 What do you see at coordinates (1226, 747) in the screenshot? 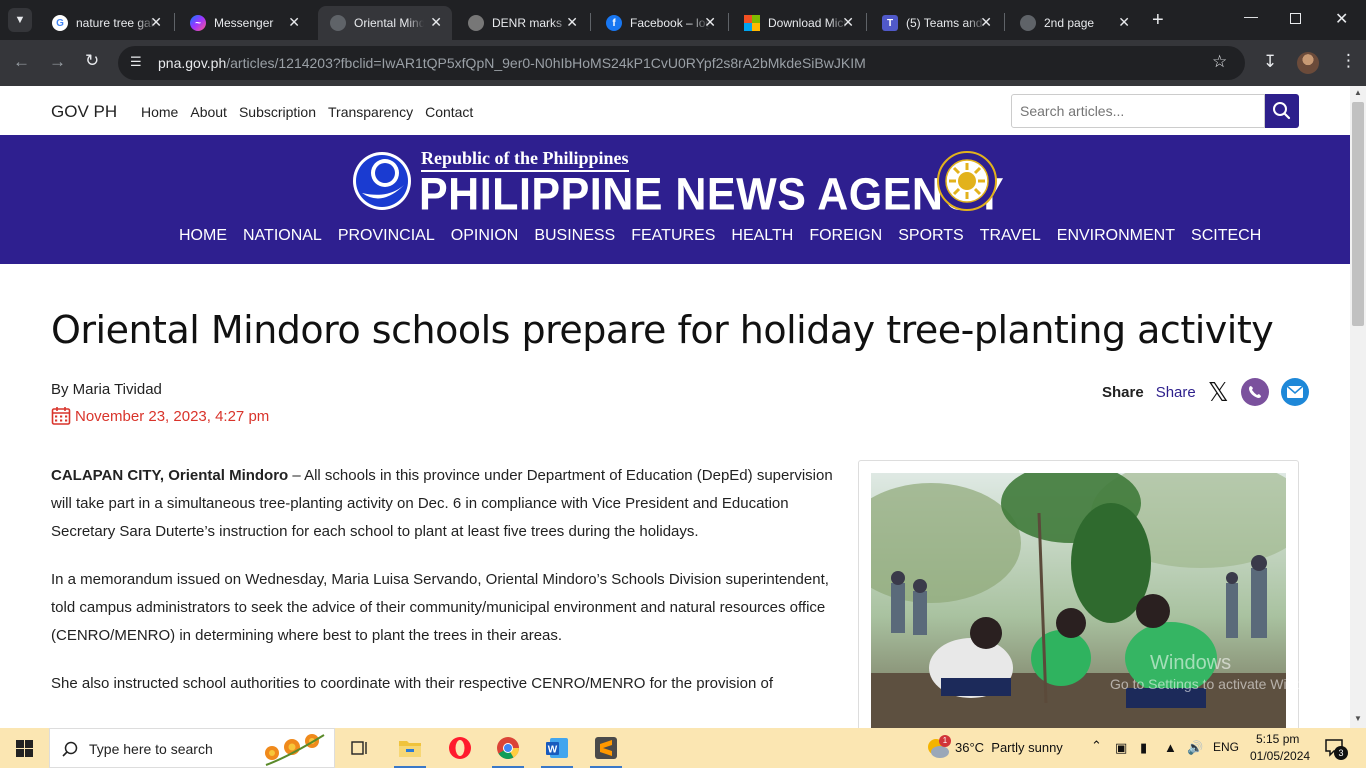
I see `language-indicator: ENG` at bounding box center [1226, 747].